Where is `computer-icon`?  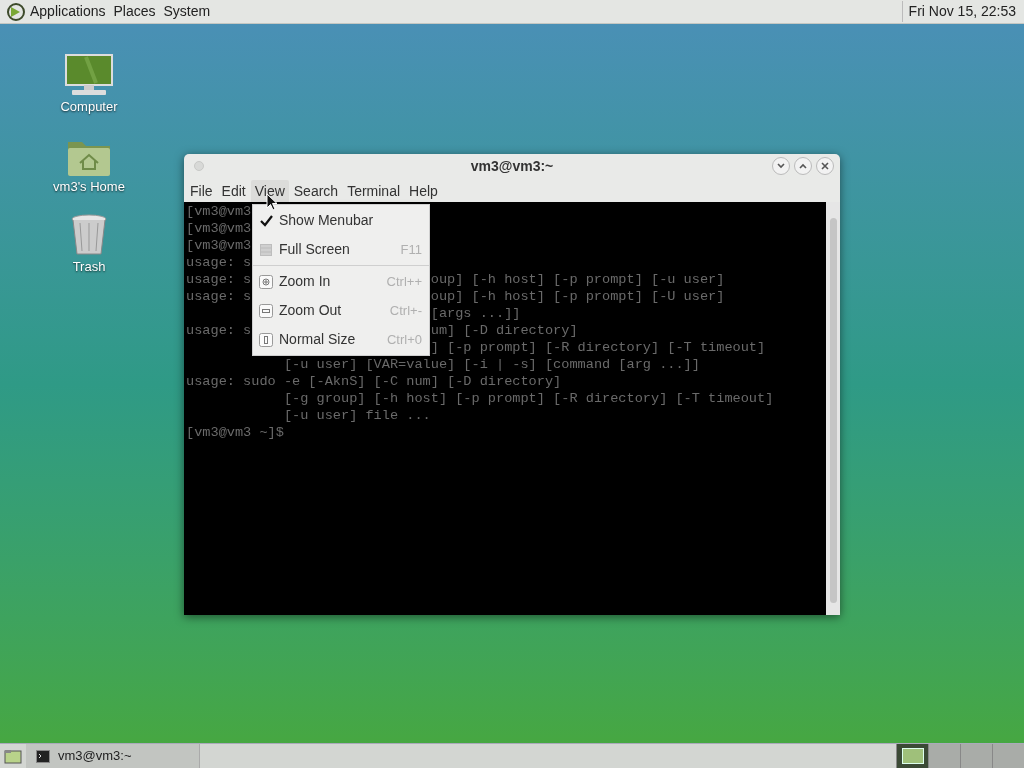 computer-icon is located at coordinates (89, 74).